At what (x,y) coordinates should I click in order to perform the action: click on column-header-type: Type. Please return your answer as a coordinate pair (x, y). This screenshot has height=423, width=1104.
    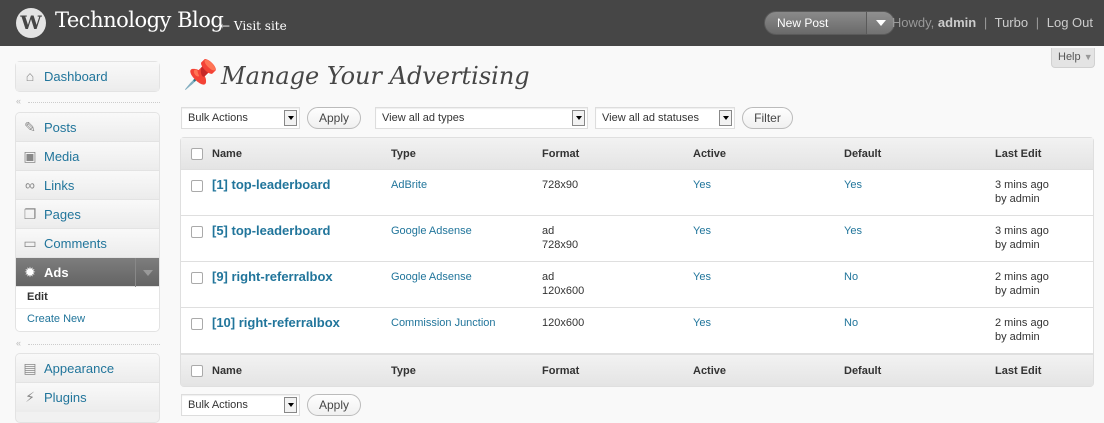
    Looking at the image, I should click on (403, 154).